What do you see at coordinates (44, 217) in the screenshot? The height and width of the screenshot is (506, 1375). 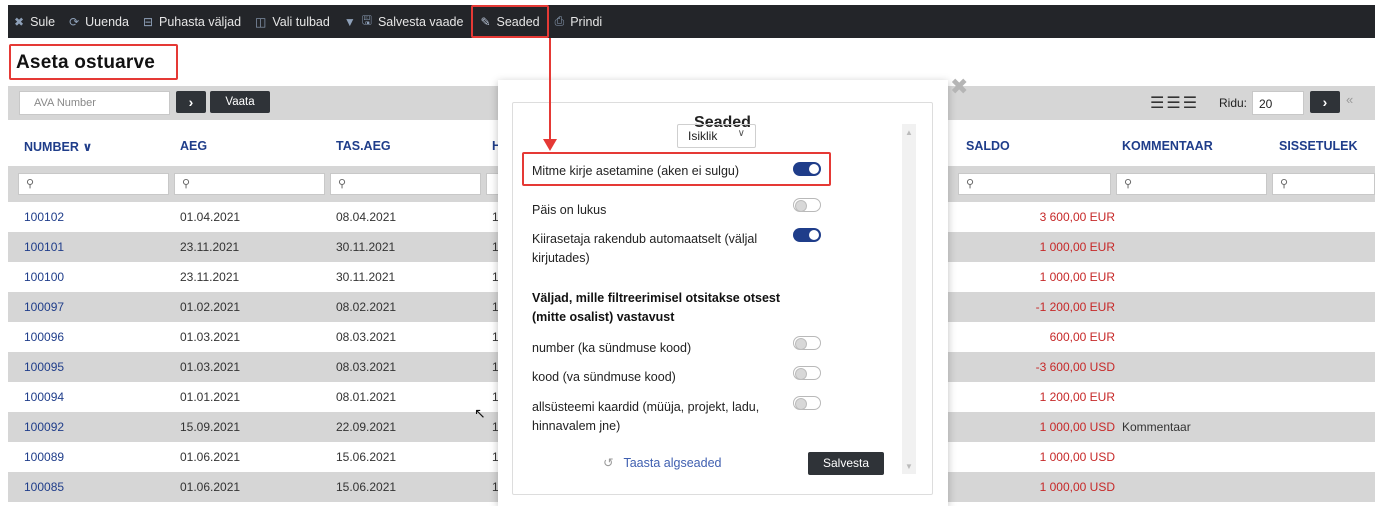 I see `cell-number: 100102` at bounding box center [44, 217].